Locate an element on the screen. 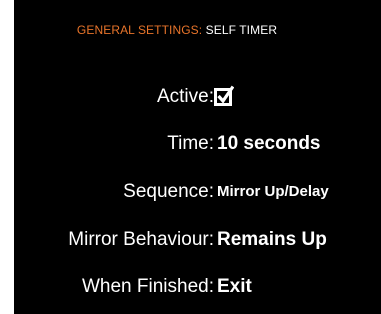 This screenshot has height=314, width=381. mirror-behaviour-label: Mirror Behaviour: is located at coordinates (141, 239).